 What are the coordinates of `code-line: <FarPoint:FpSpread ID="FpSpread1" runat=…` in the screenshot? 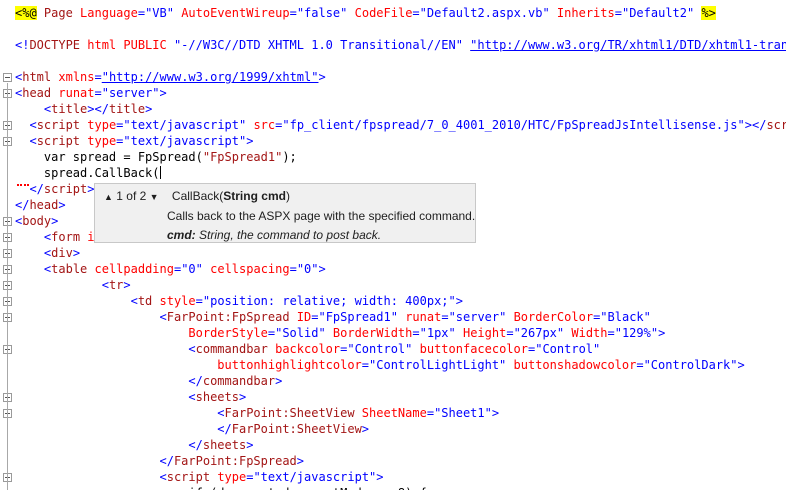 It's located at (393, 317).